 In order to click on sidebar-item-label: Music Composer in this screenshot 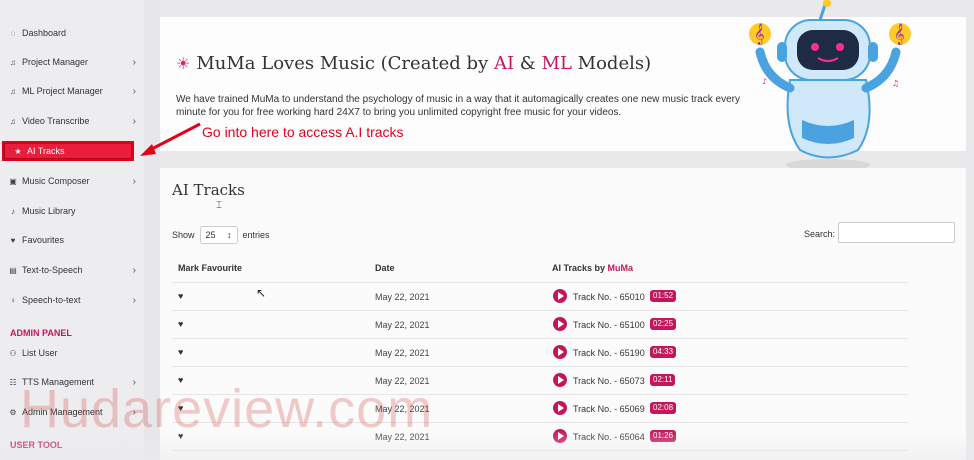, I will do `click(56, 181)`.